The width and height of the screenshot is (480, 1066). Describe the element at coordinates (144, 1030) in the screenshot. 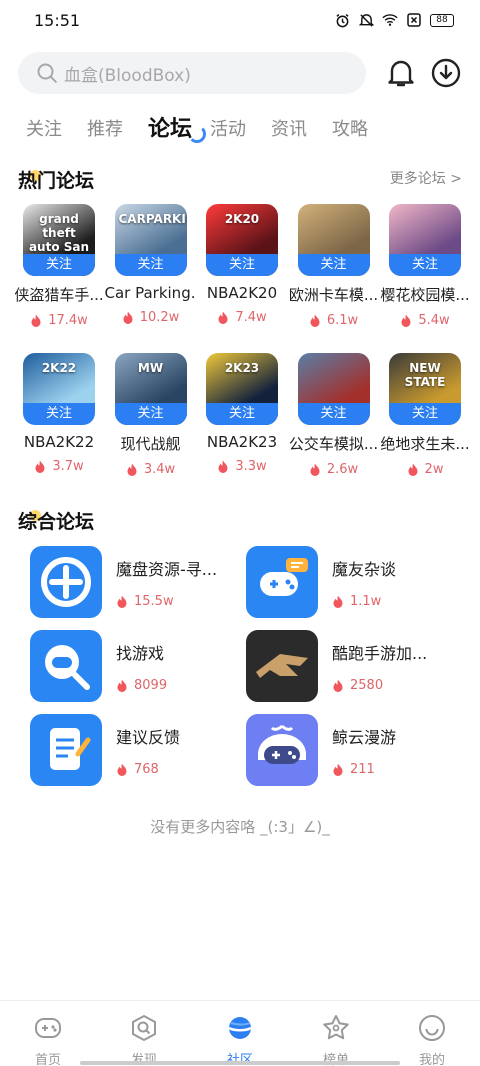

I see `discover-icon` at that location.